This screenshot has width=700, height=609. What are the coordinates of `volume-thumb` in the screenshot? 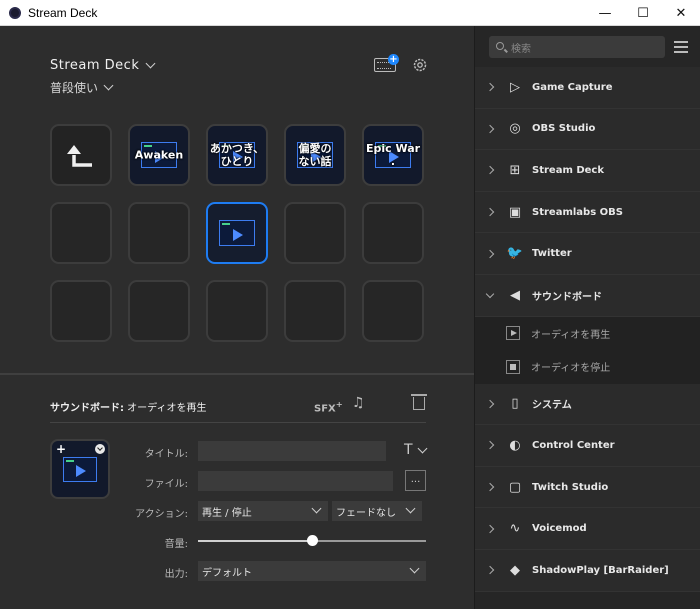 It's located at (312, 540).